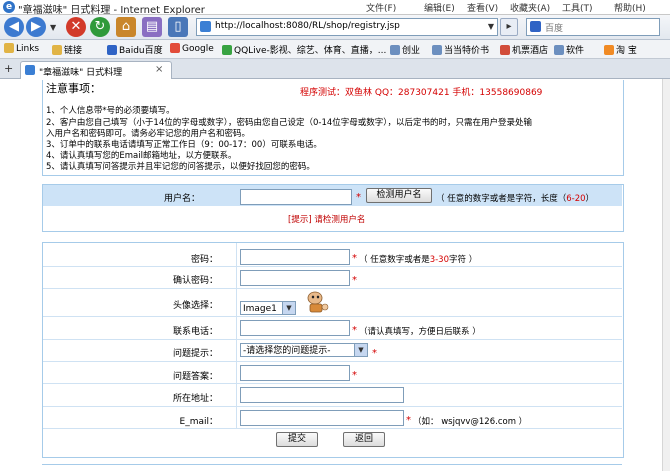 This screenshot has width=670, height=471. Describe the element at coordinates (515, 199) in the screenshot. I see `username-hint: （ 任意的数字或者是字符，长度（6-20）` at that location.